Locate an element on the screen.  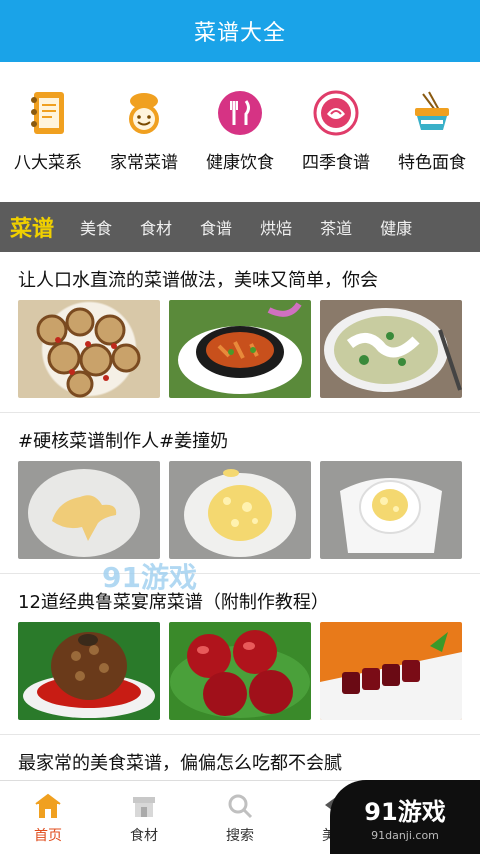
nav-search: 搜索 is located at coordinates (240, 817).